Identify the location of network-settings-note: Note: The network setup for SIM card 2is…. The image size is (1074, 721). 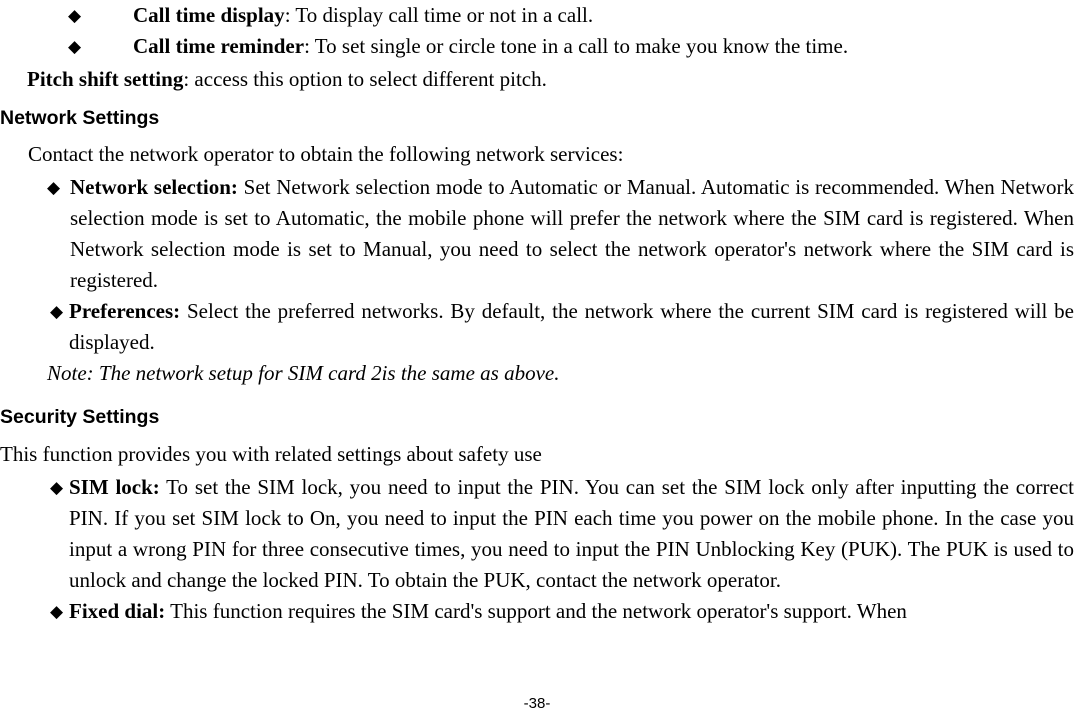
(303, 372).